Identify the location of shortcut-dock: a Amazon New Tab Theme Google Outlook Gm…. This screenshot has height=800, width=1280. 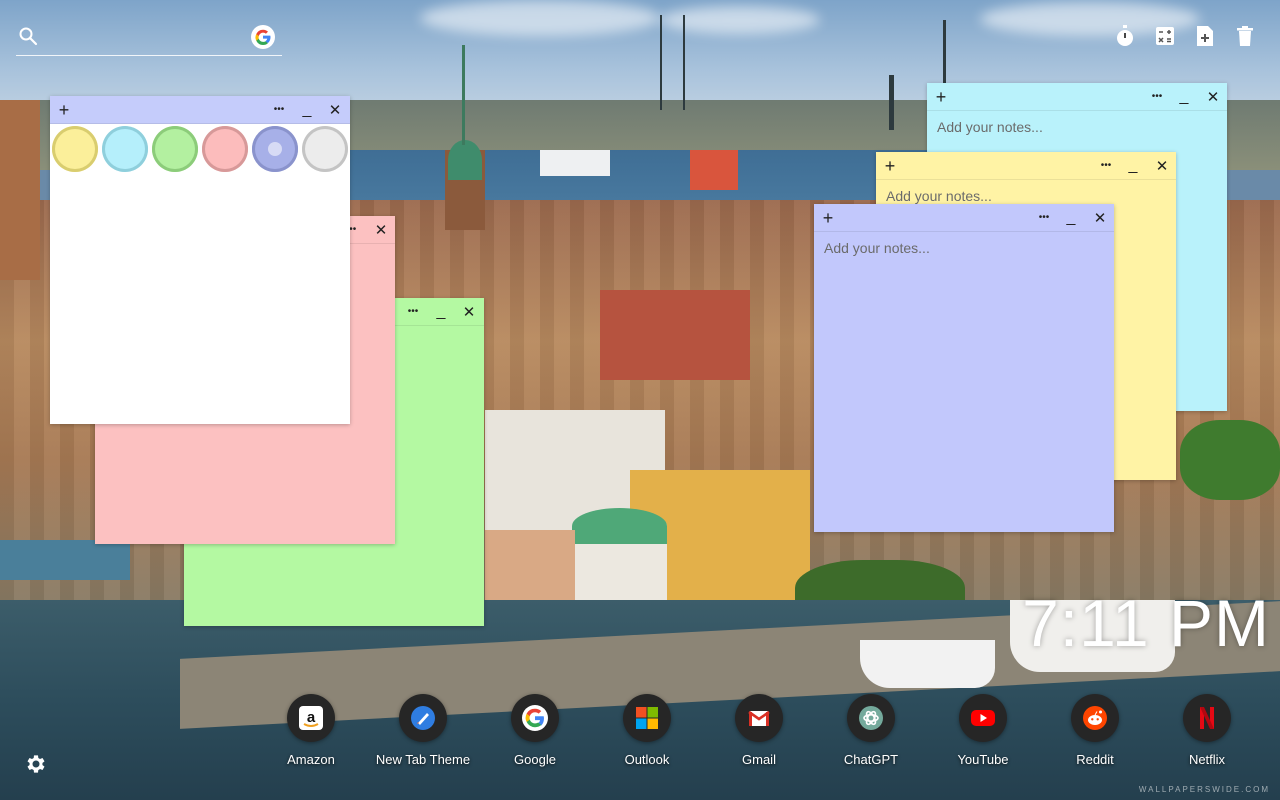
(759, 730).